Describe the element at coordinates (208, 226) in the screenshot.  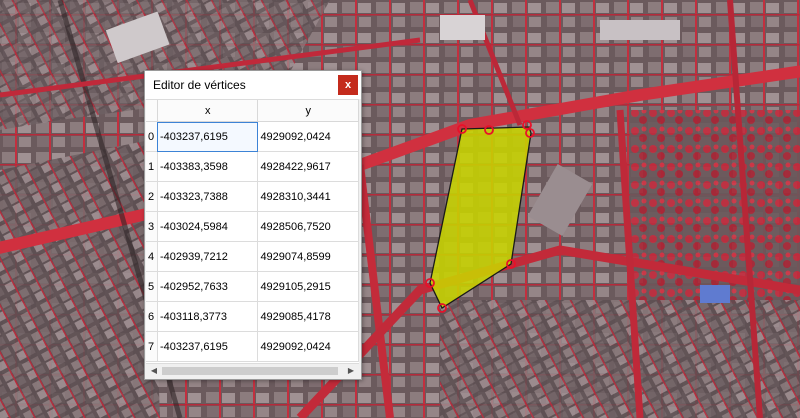
I see `cell-x: -403024,5984` at that location.